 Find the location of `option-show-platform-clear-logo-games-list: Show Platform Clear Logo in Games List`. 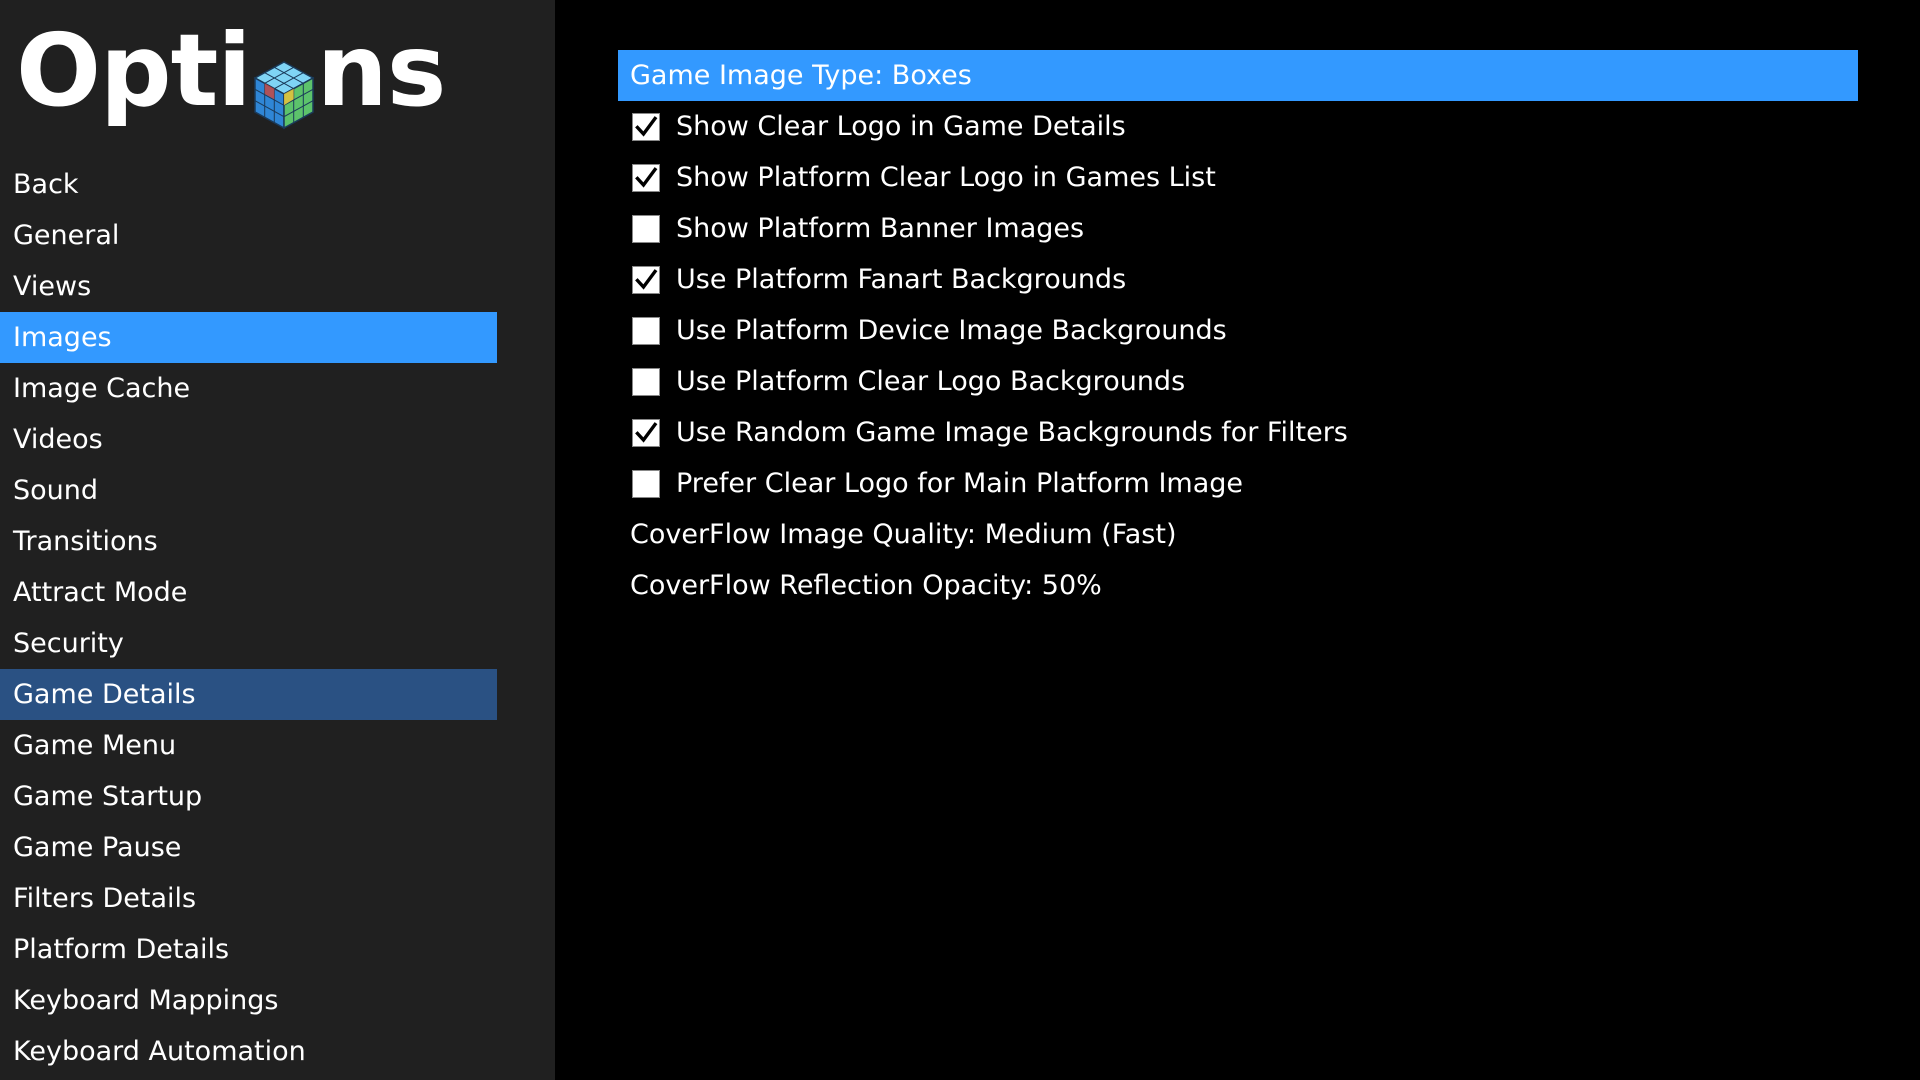

option-show-platform-clear-logo-games-list: Show Platform Clear Logo in Games List is located at coordinates (1238, 177).